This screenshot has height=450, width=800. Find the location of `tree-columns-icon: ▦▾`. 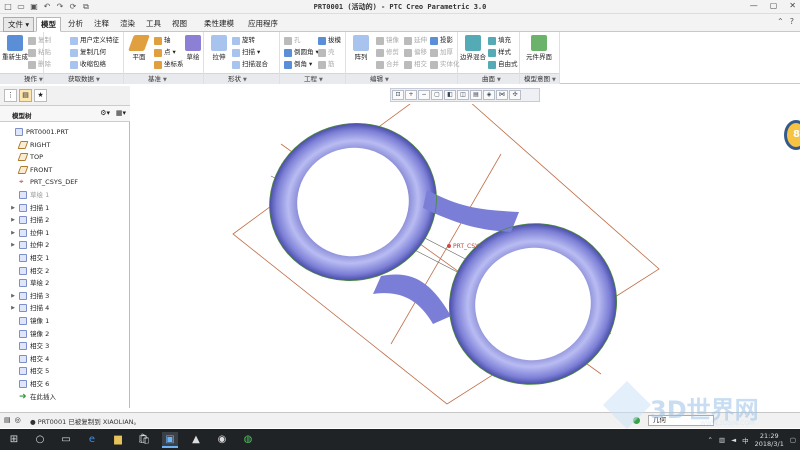

tree-columns-icon: ▦▾ is located at coordinates (121, 113).